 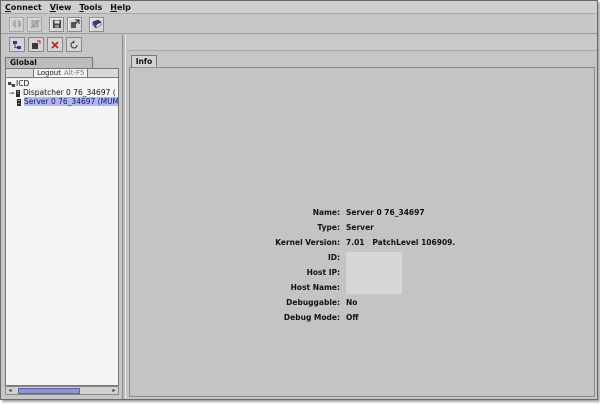 What do you see at coordinates (235, 213) in the screenshot?
I see `field-name-row: Name:` at bounding box center [235, 213].